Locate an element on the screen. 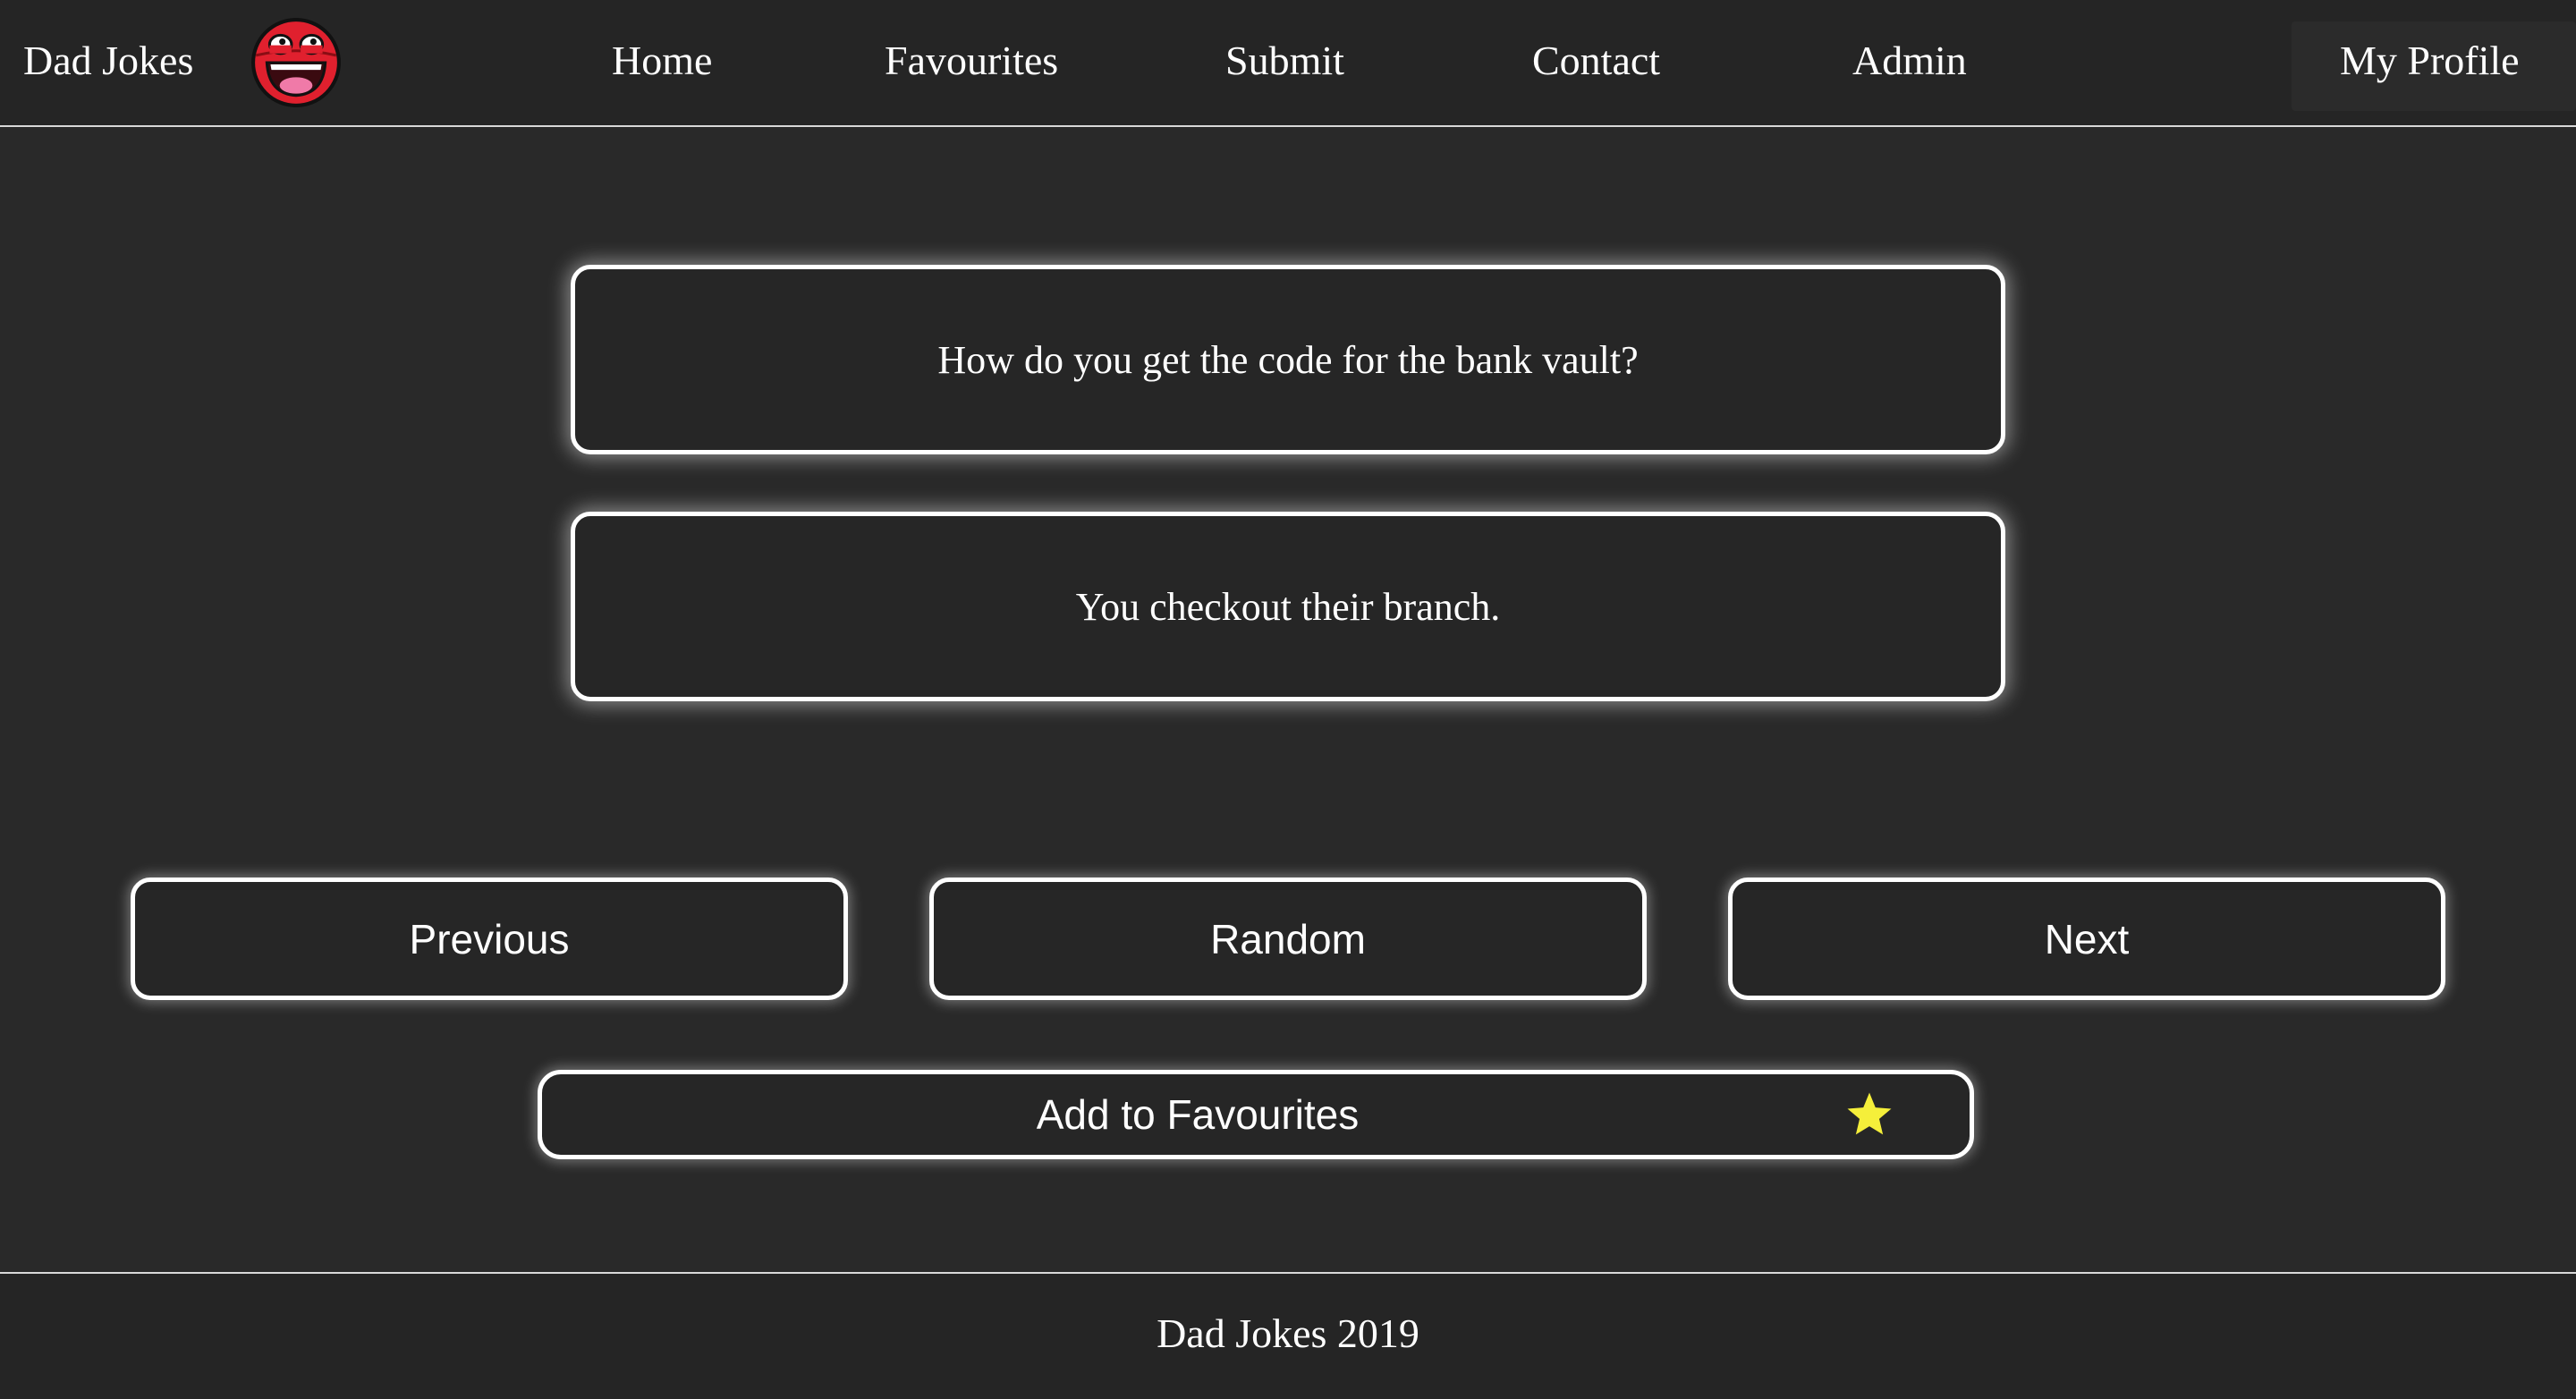  joke-answer-card: You checkout their branch. is located at coordinates (1288, 606).